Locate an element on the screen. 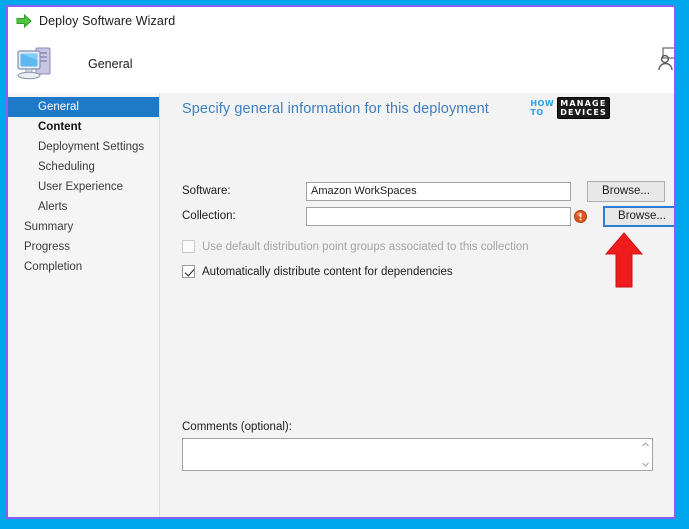 Image resolution: width=689 pixels, height=529 pixels. green-arrow-icon is located at coordinates (24, 21).